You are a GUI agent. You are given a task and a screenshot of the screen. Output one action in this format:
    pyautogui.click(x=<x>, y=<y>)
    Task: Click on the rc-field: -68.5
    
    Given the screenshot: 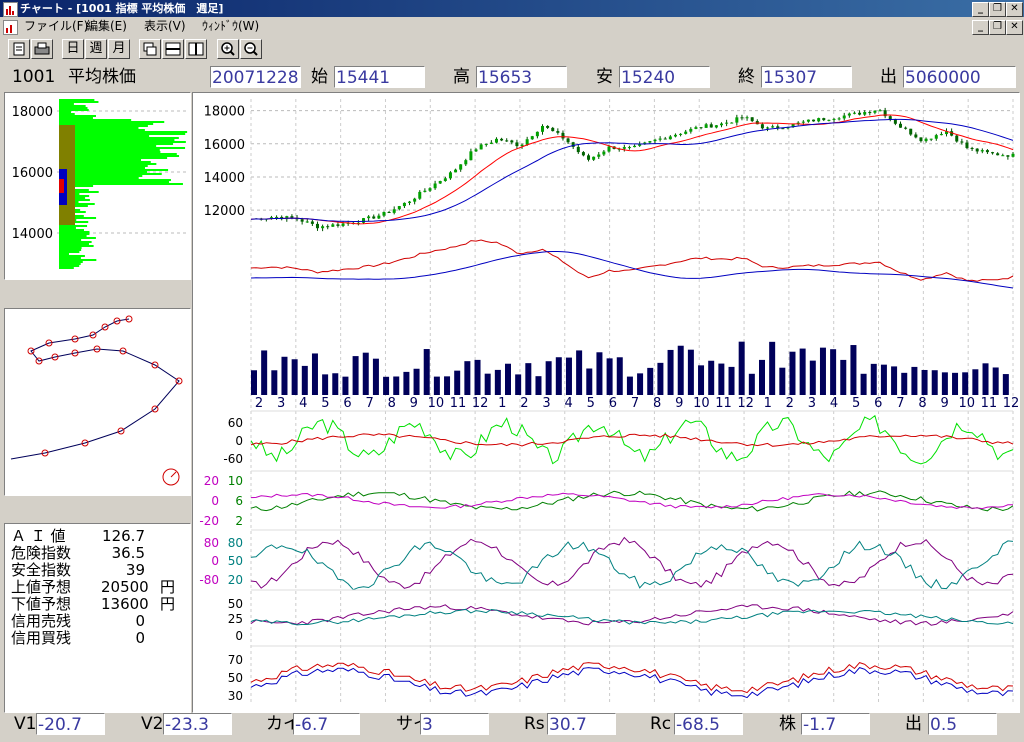 What is the action you would take?
    pyautogui.click(x=708, y=724)
    